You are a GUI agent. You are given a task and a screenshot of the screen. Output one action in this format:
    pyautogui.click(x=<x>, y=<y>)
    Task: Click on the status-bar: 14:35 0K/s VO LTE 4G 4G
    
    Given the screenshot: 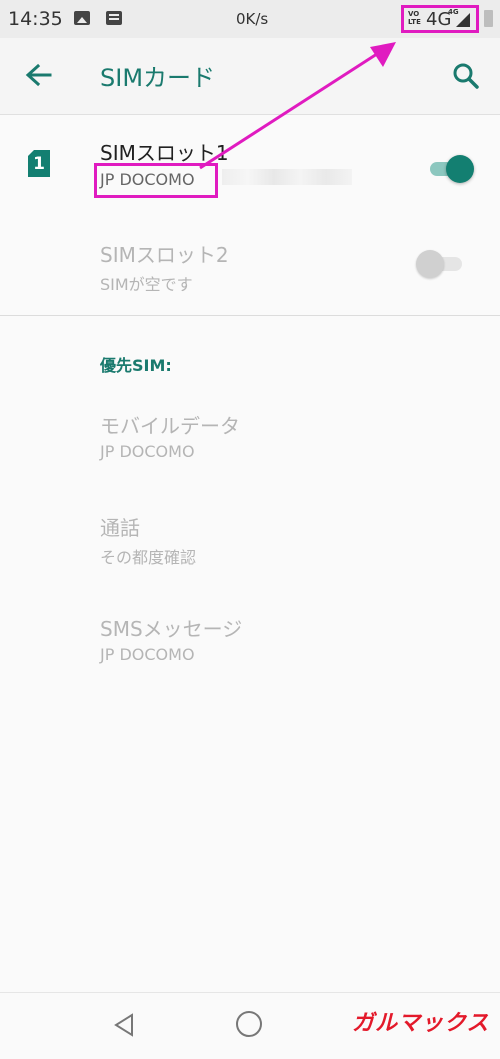 What is the action you would take?
    pyautogui.click(x=250, y=19)
    